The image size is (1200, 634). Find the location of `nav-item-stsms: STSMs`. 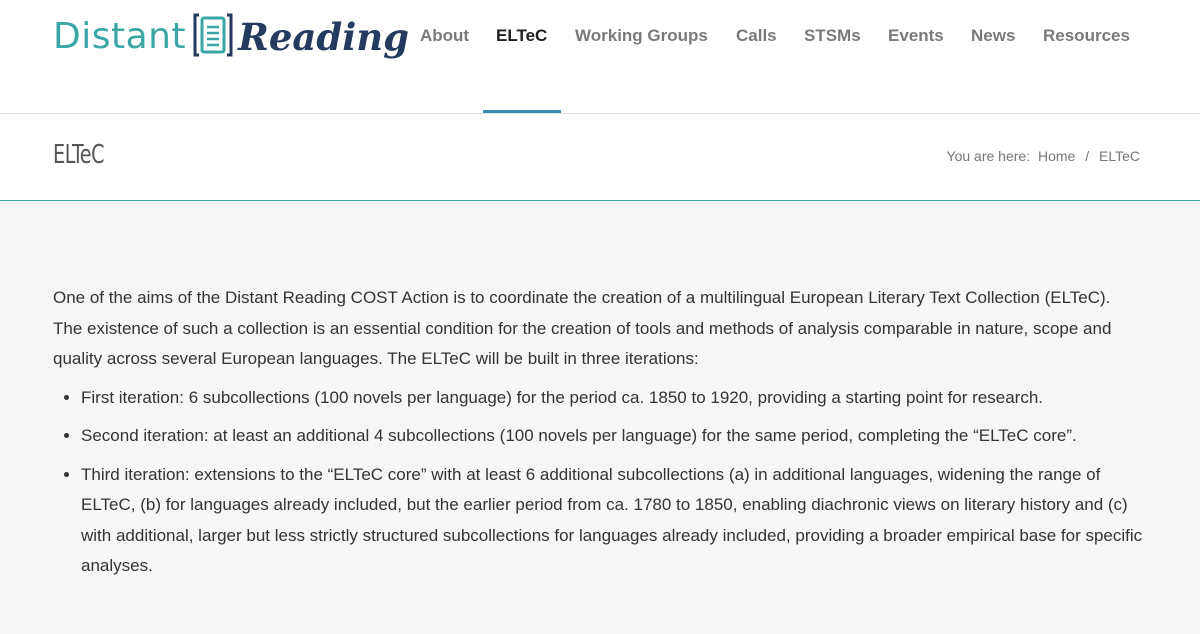

nav-item-stsms: STSMs is located at coordinates (832, 36).